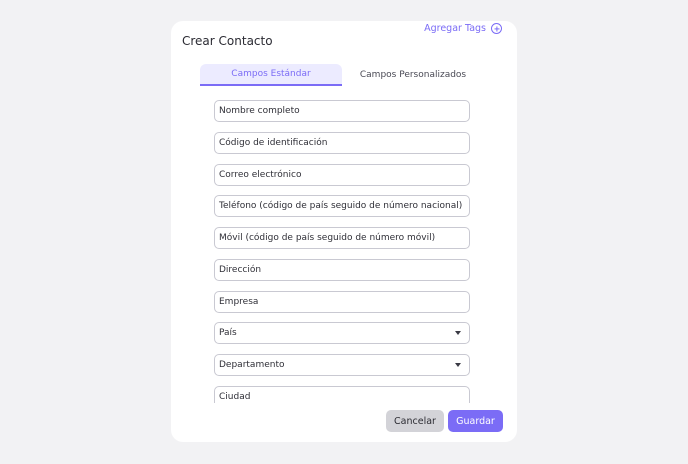  What do you see at coordinates (342, 365) in the screenshot?
I see `department-select: Departamento` at bounding box center [342, 365].